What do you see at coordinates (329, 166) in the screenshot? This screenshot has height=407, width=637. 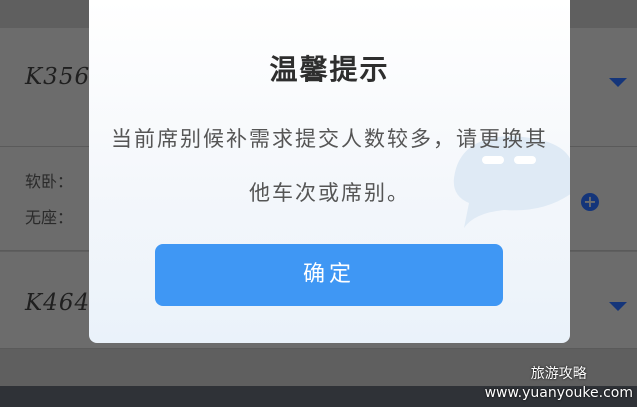 I see `dialog-message: 当前席别候补需求提交人数较多，请更换其他车次或席别。` at bounding box center [329, 166].